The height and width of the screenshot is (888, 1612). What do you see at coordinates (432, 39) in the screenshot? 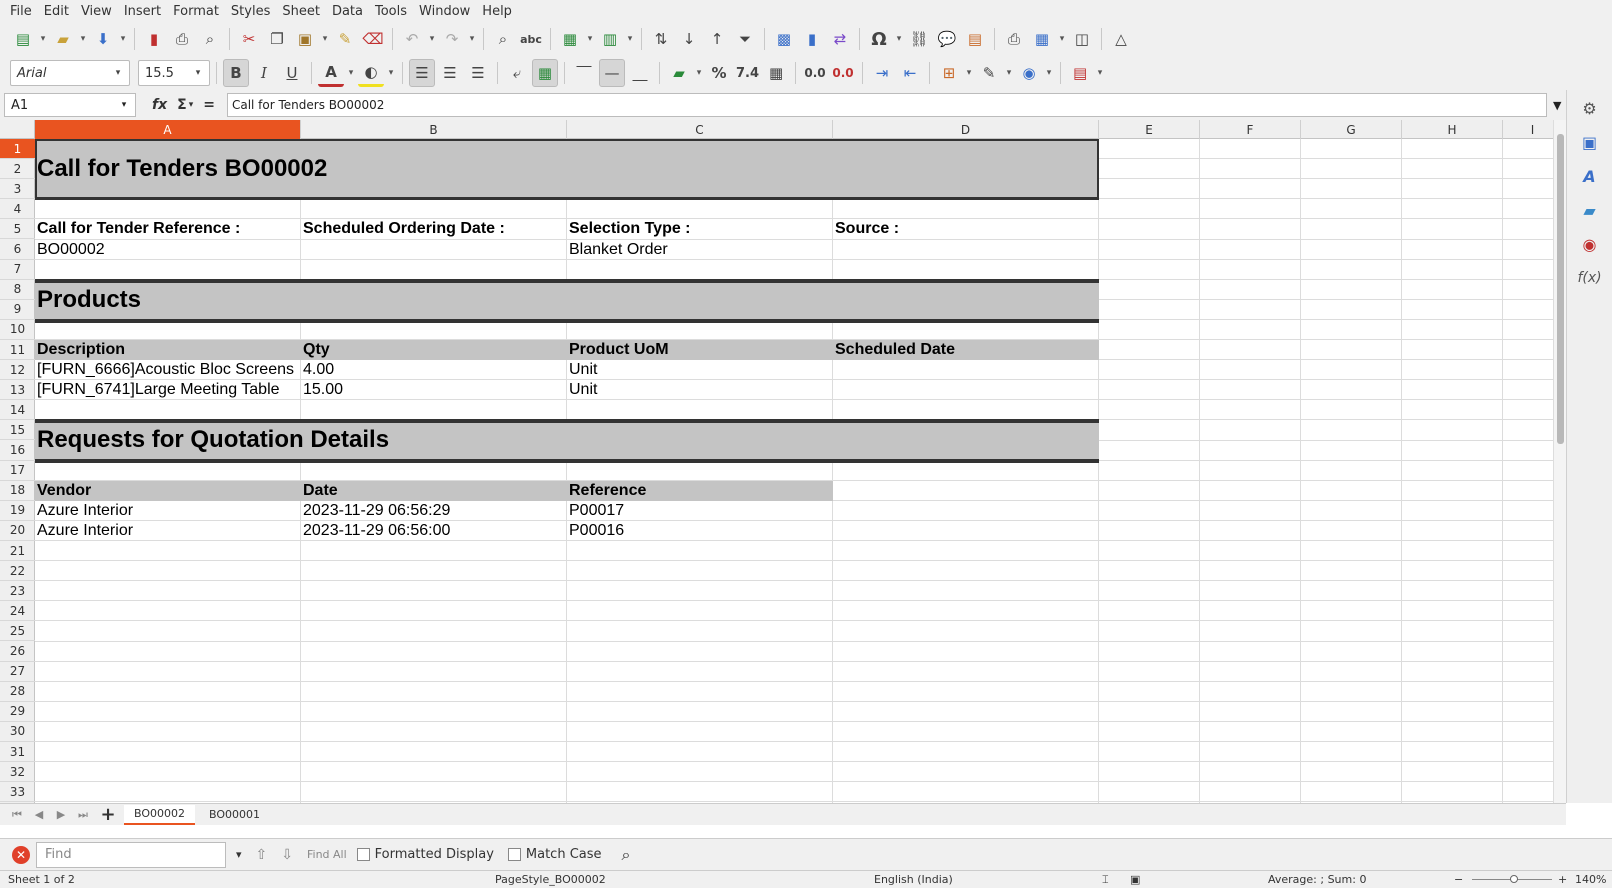
I see `undo-dropdown-icon: ▾` at bounding box center [432, 39].